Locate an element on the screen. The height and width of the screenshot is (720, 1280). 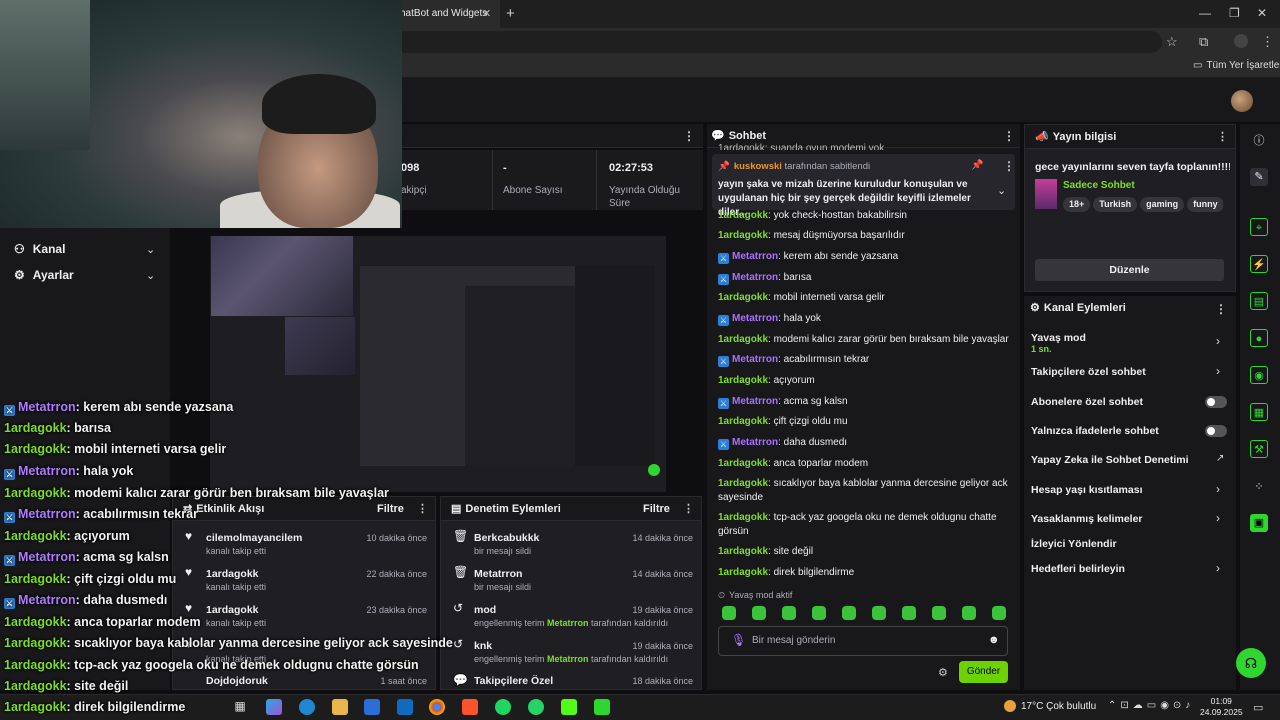
nav-channel: ⚇ Kanal is located at coordinates (39, 249).